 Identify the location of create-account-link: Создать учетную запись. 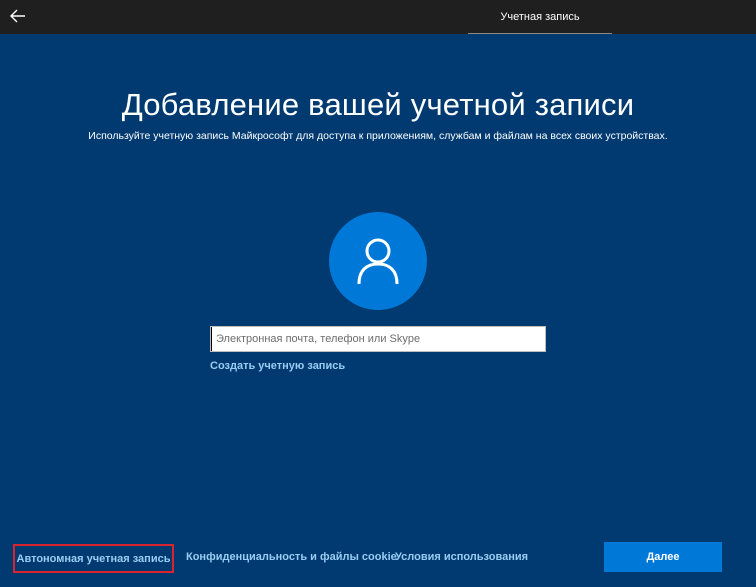
(277, 366).